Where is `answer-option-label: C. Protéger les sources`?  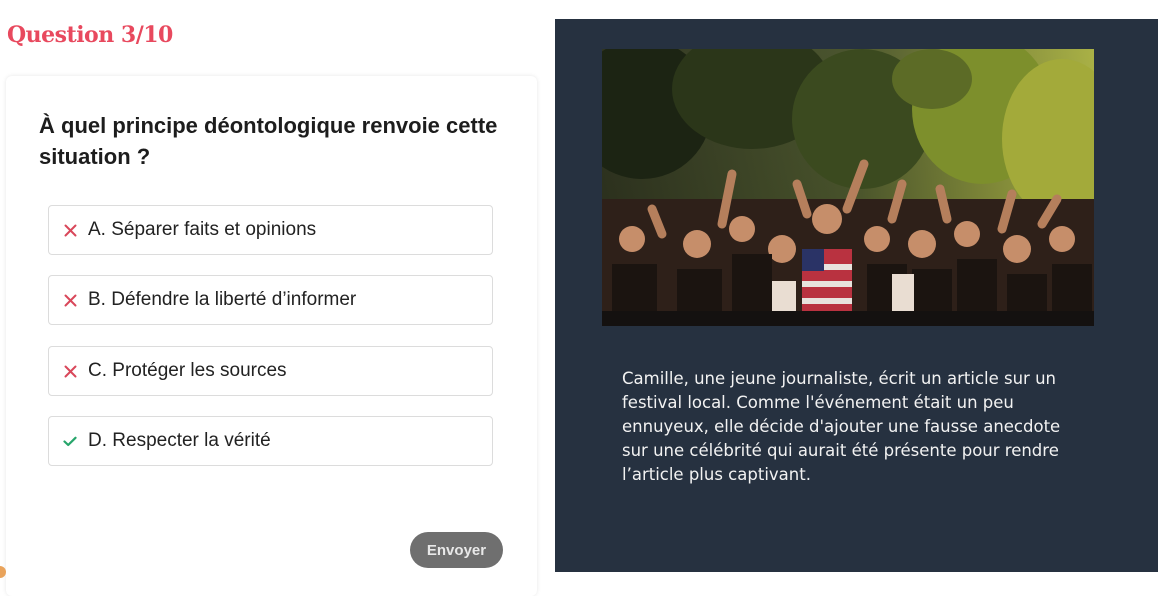 answer-option-label: C. Protéger les sources is located at coordinates (187, 370).